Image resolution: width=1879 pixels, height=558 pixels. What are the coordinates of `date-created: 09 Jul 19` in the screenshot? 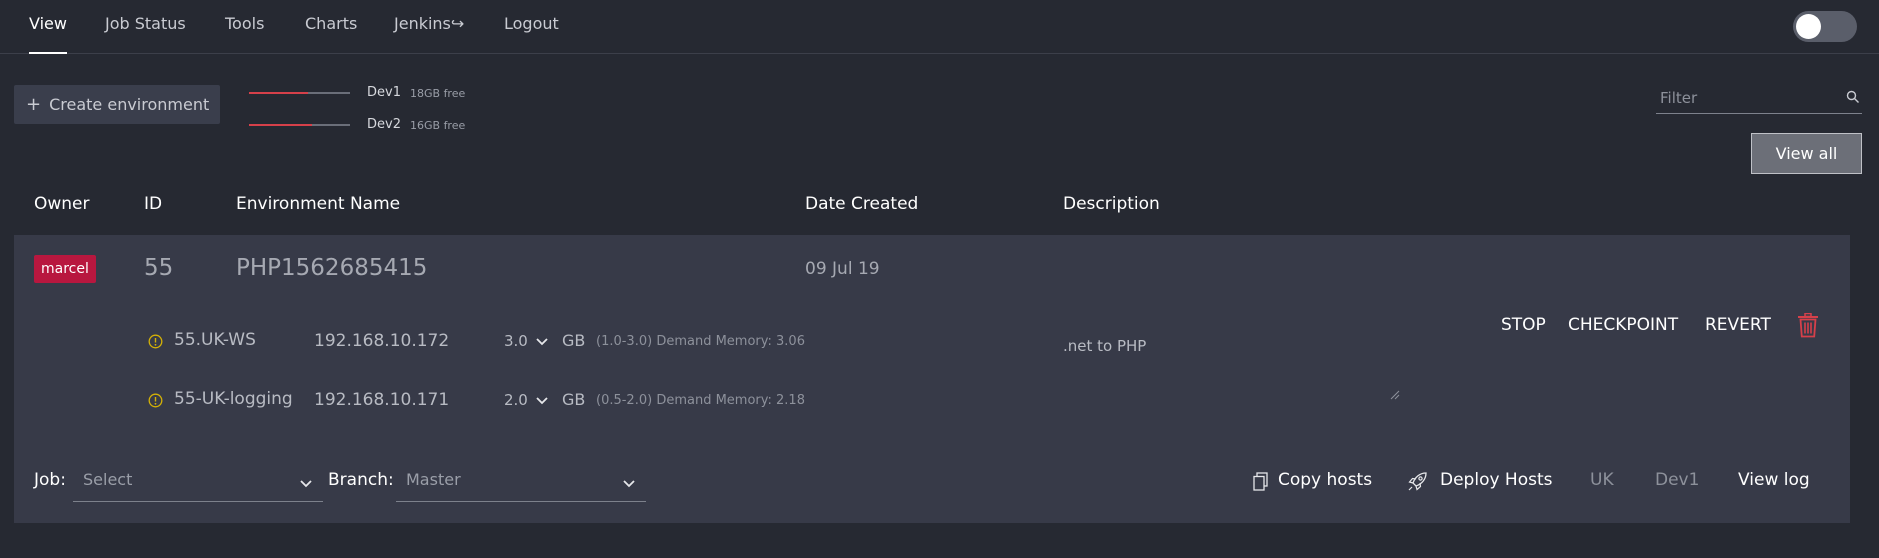 It's located at (842, 269).